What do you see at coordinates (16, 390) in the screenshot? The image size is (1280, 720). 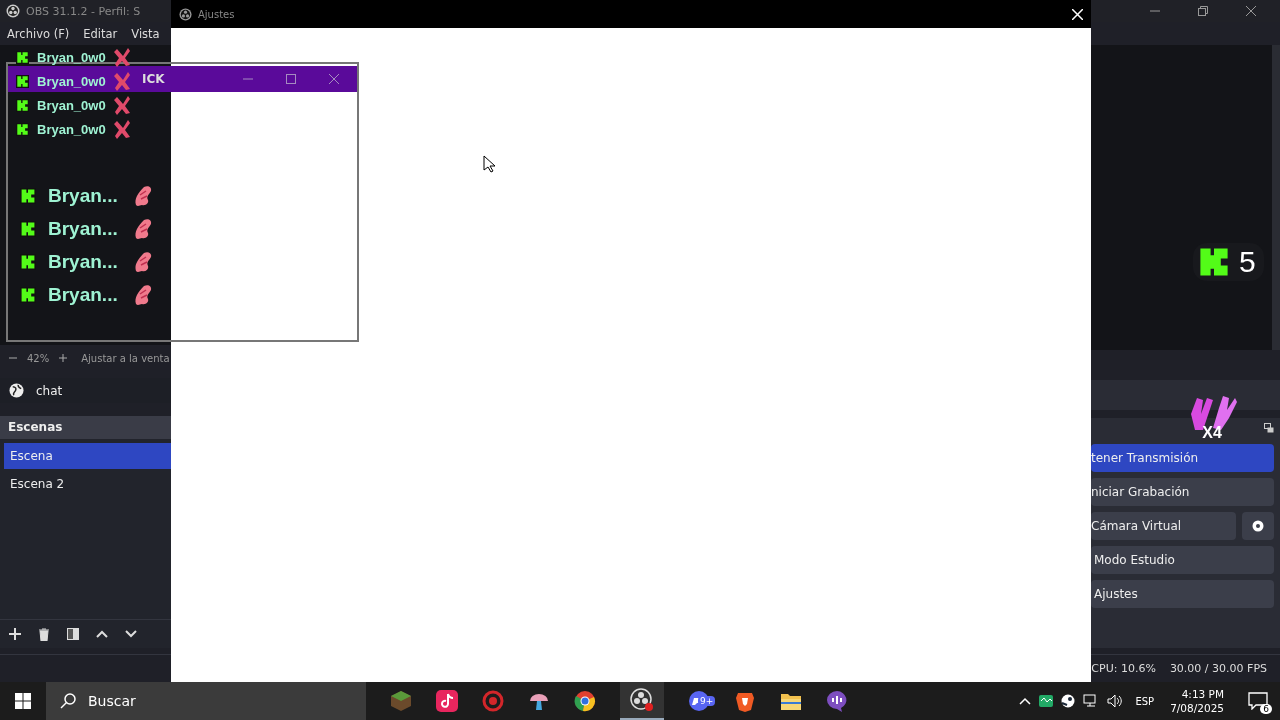 I see `globe-icon` at bounding box center [16, 390].